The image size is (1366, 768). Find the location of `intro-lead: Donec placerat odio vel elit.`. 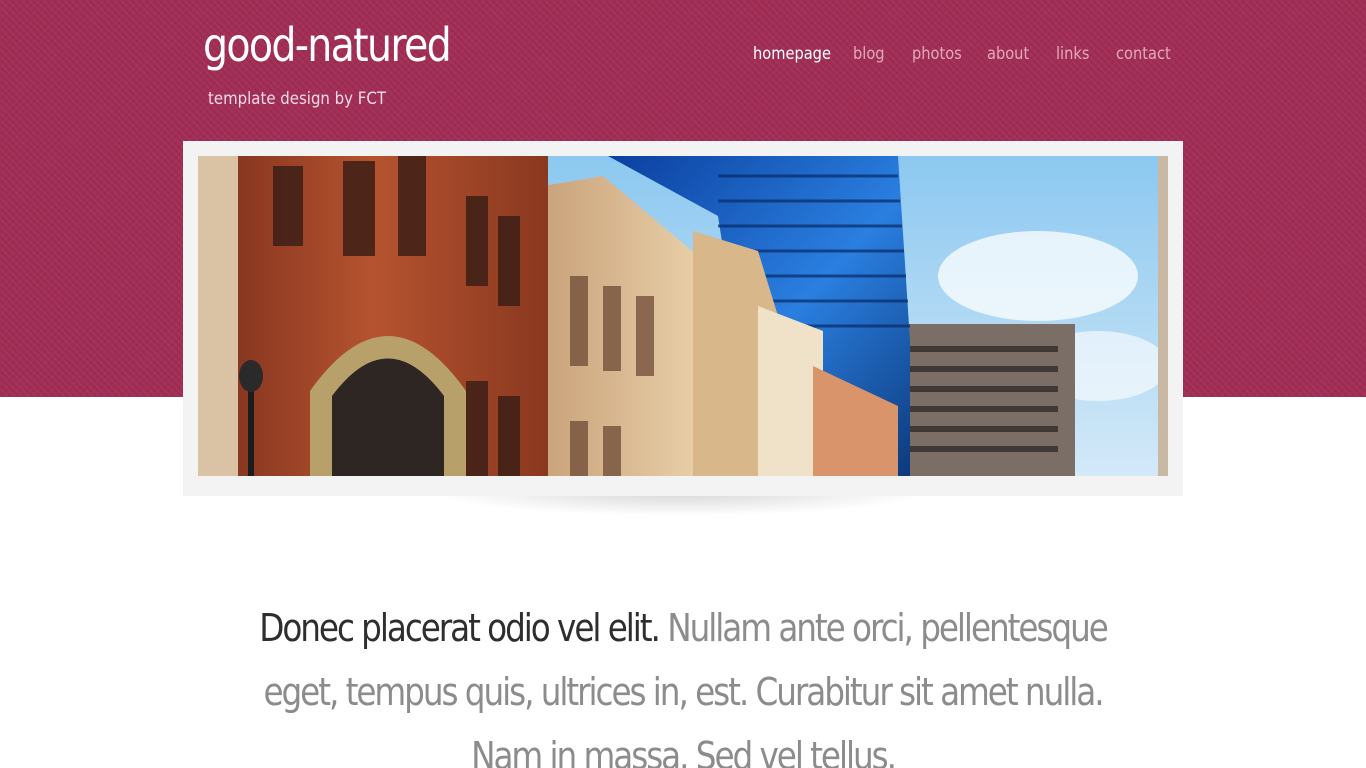

intro-lead: Donec placerat odio vel elit. is located at coordinates (460, 628).